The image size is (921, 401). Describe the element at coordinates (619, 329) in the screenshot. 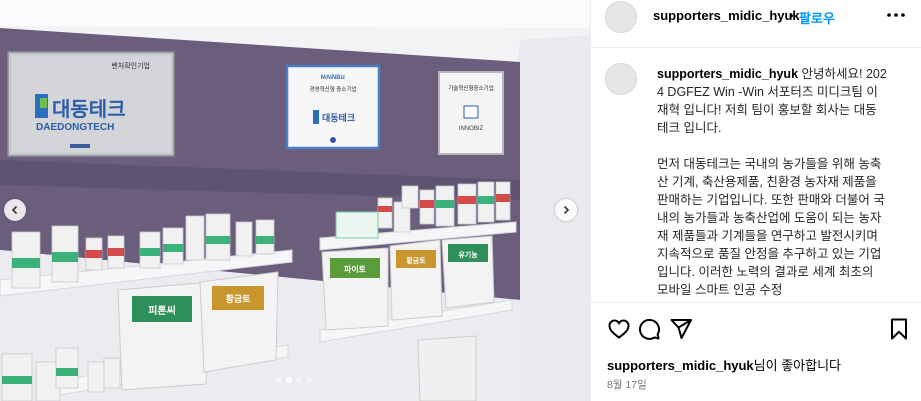

I see `heart-icon` at that location.